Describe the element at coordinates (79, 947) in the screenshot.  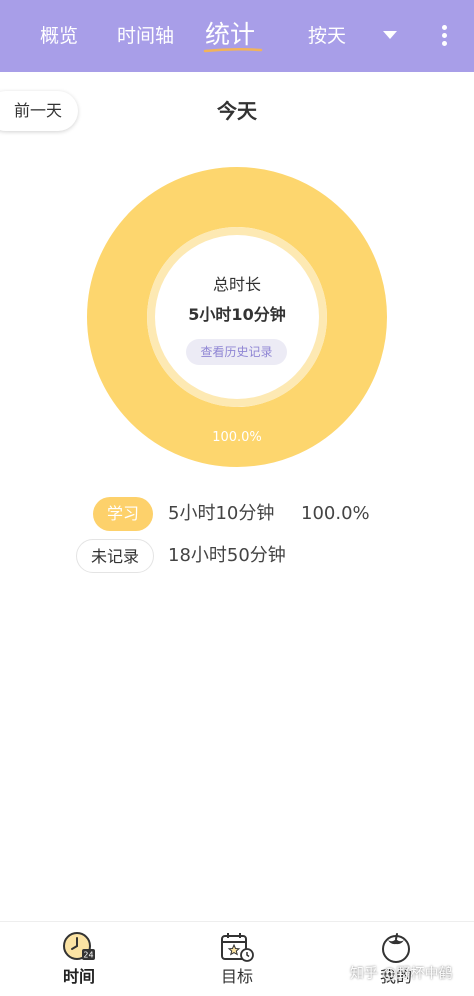
I see `clock-24-icon: 24` at that location.